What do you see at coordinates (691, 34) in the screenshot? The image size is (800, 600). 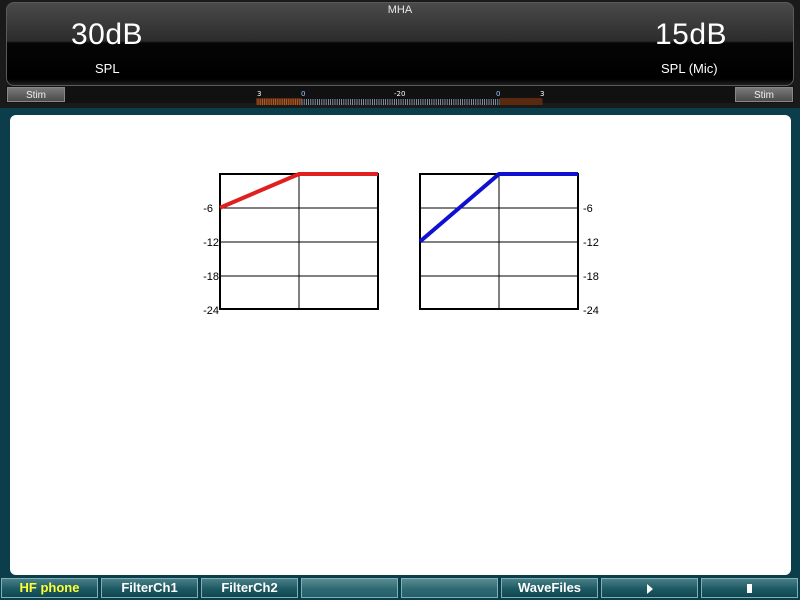 I see `right-level-readout: 15dB` at bounding box center [691, 34].